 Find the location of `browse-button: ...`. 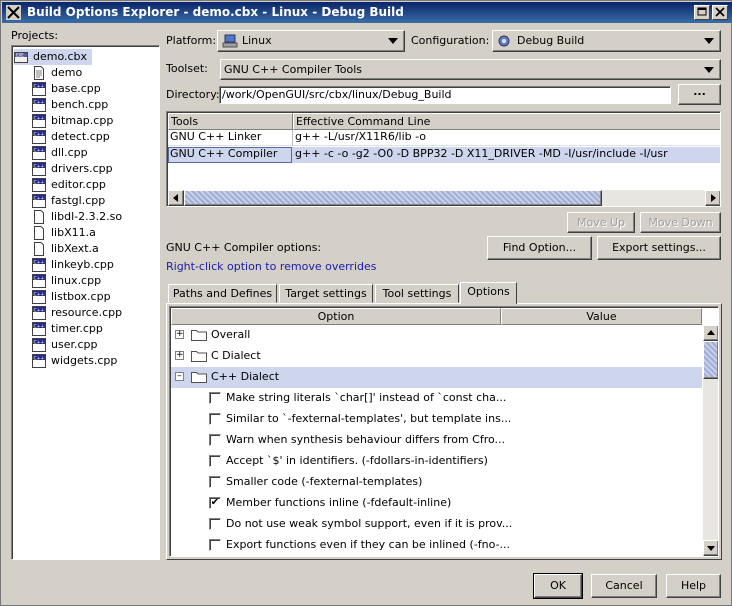

browse-button: ... is located at coordinates (699, 94).